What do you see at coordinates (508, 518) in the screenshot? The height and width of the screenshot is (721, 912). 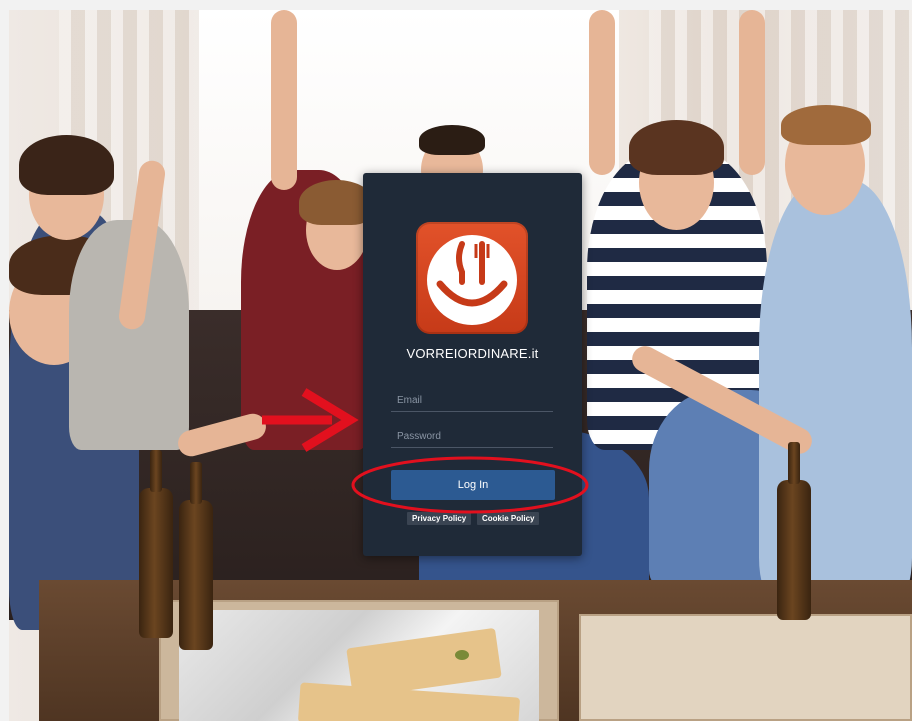 I see `cookie-policy-link: Cookie Policy` at bounding box center [508, 518].